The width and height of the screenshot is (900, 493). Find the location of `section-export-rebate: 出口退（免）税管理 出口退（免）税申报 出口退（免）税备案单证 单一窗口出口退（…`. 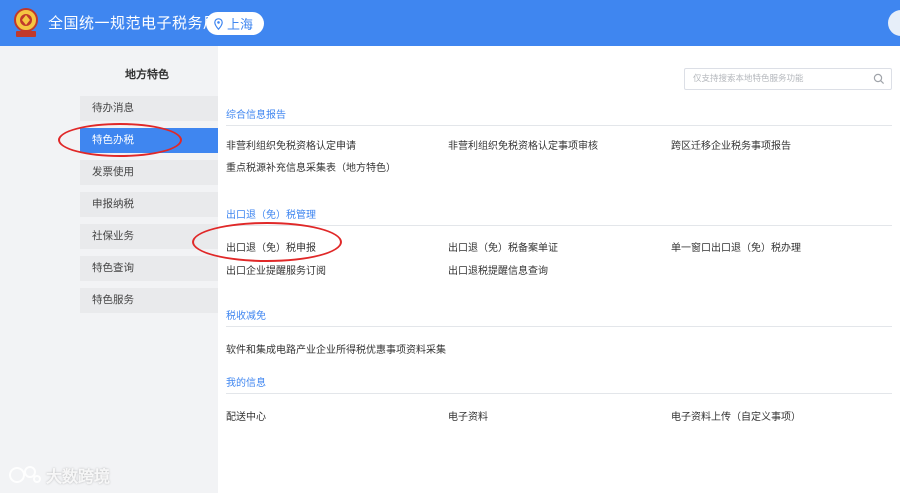

section-export-rebate: 出口退（免）税管理 出口退（免）税申报 出口退（免）税备案单证 单一窗口出口退（… is located at coordinates (559, 242).